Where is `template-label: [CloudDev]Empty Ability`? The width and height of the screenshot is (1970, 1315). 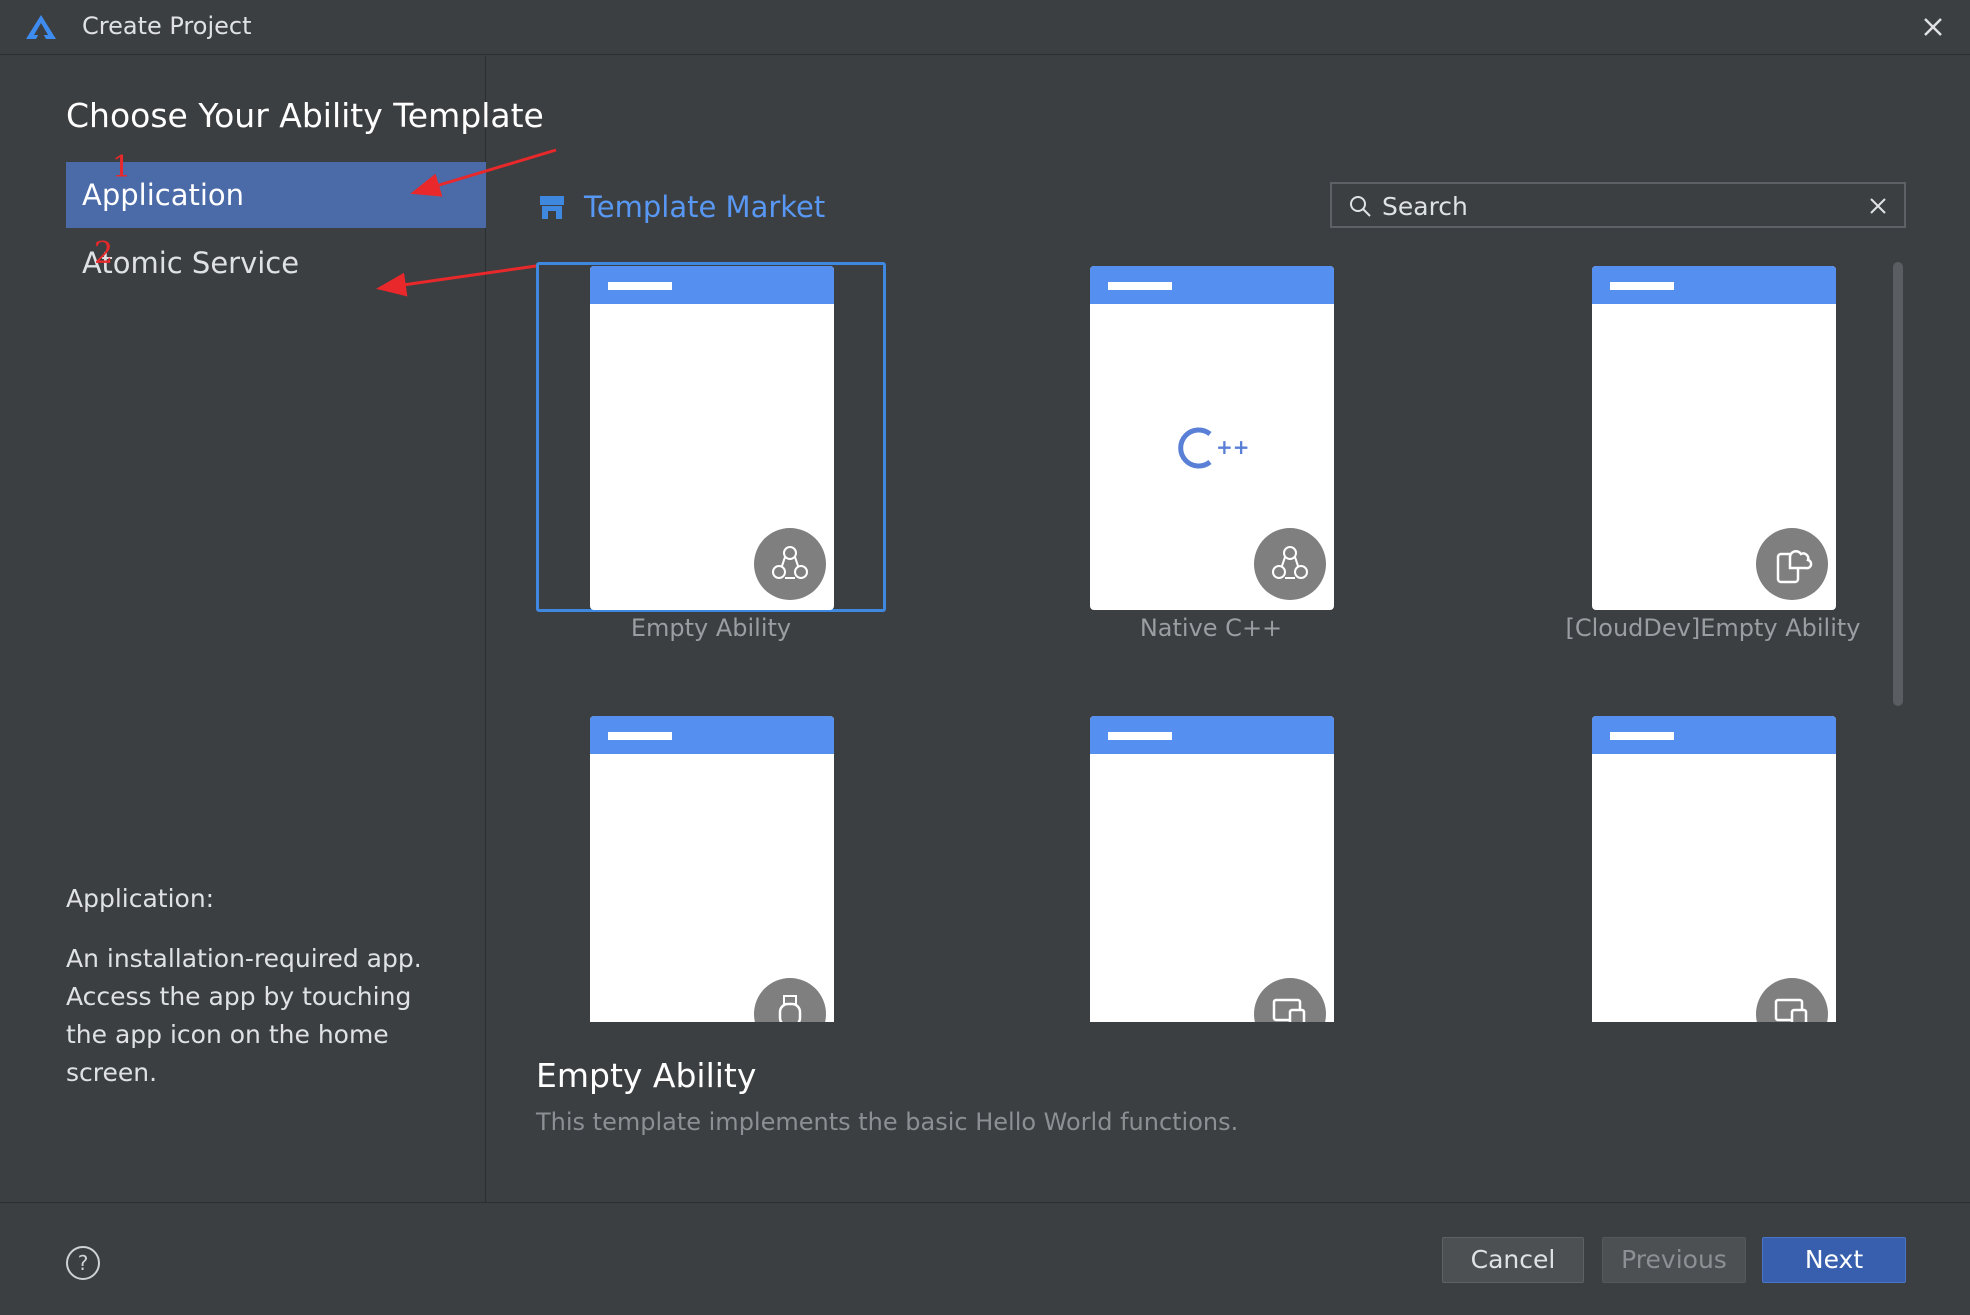 template-label: [CloudDev]Empty Ability is located at coordinates (1713, 628).